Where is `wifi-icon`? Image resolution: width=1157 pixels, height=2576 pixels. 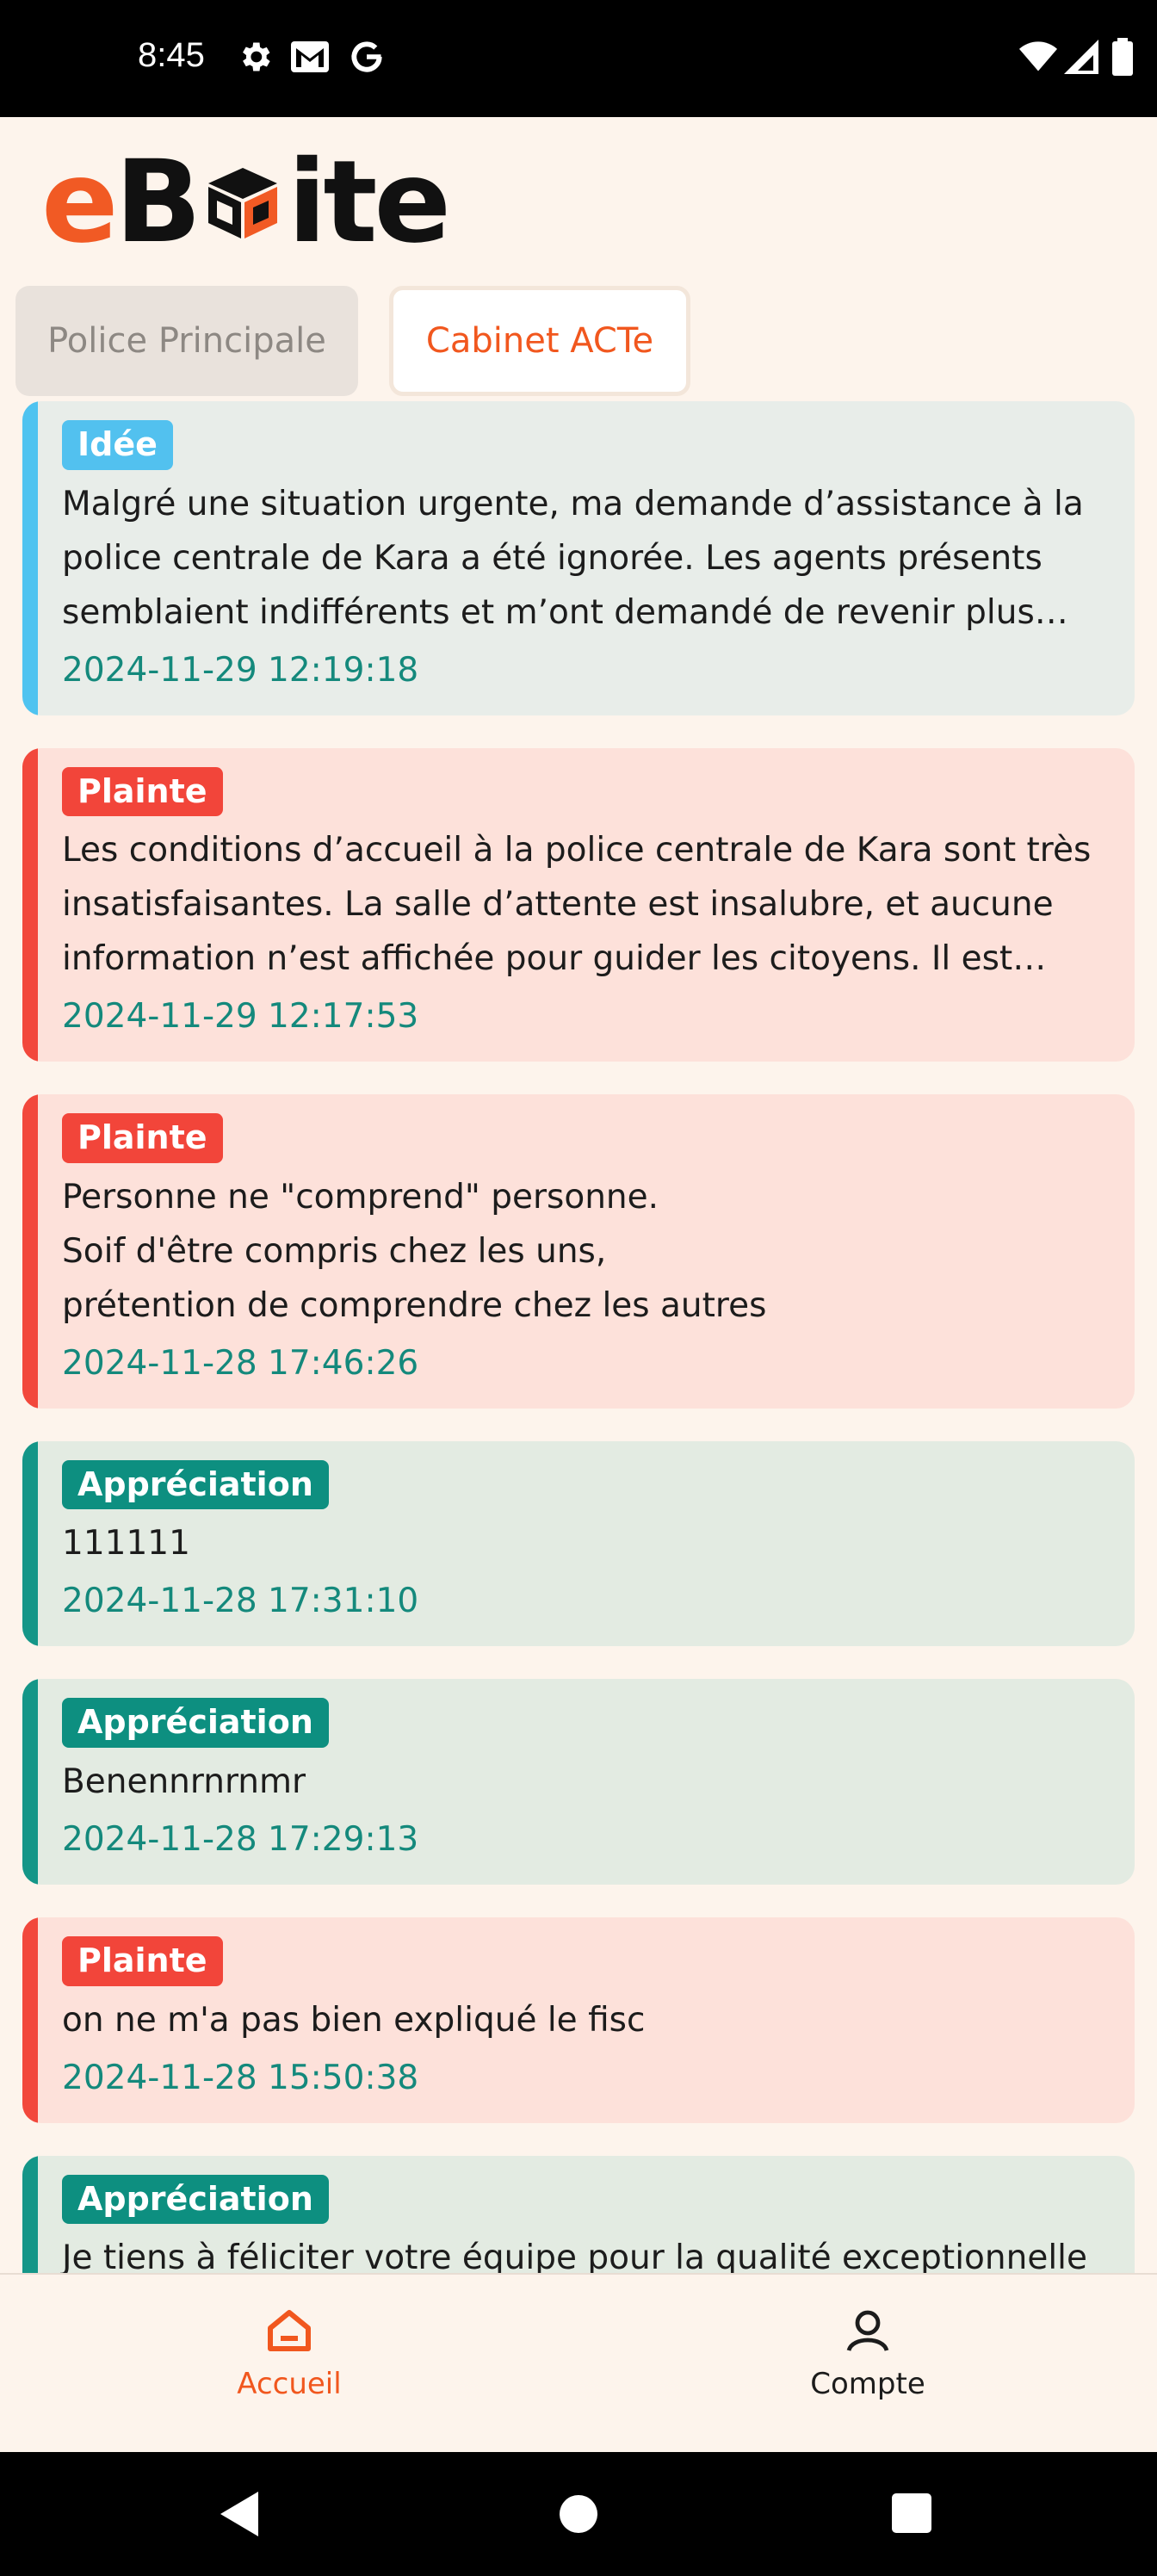
wifi-icon is located at coordinates (1038, 59).